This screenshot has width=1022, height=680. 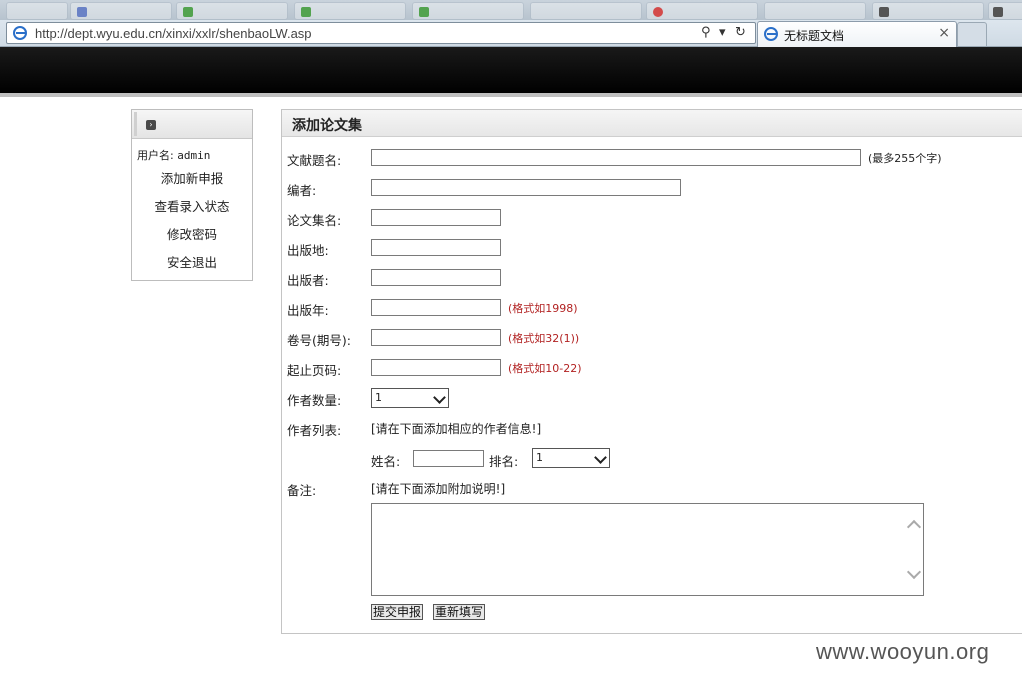 What do you see at coordinates (857, 34) in the screenshot?
I see `active-tab: 无标题文档 ×` at bounding box center [857, 34].